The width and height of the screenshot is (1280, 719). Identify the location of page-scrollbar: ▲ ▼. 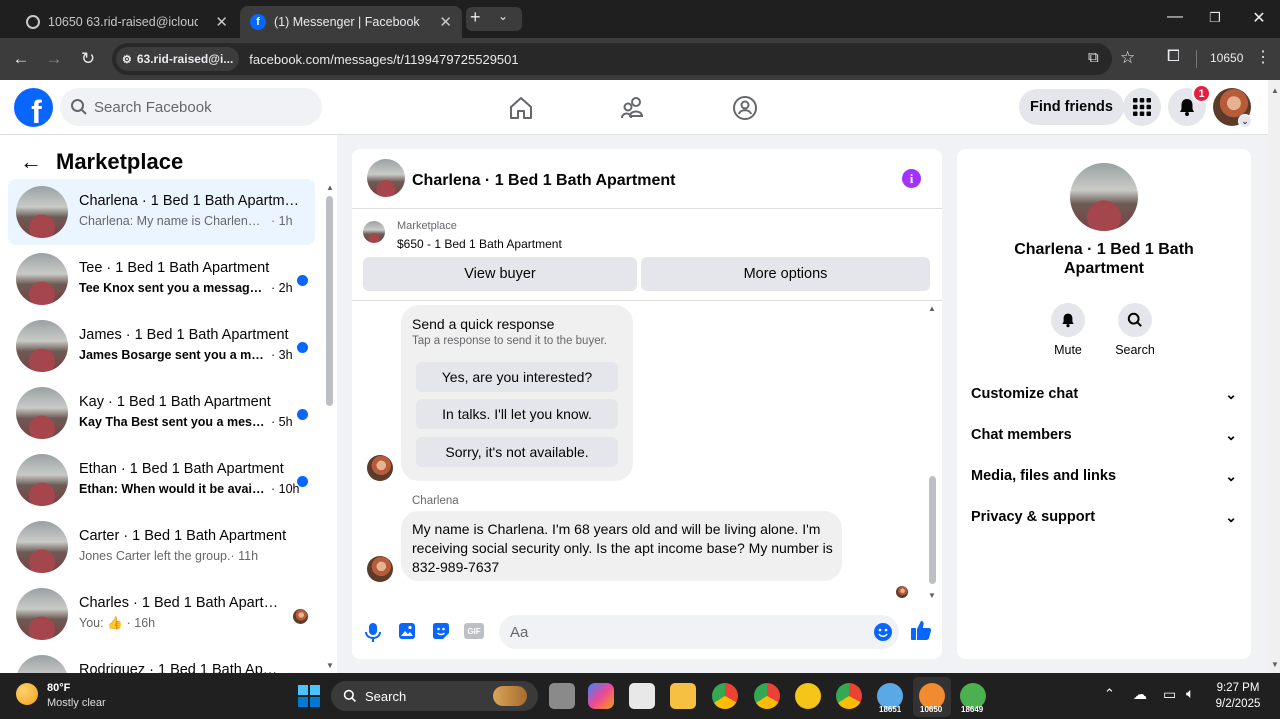
(1274, 376).